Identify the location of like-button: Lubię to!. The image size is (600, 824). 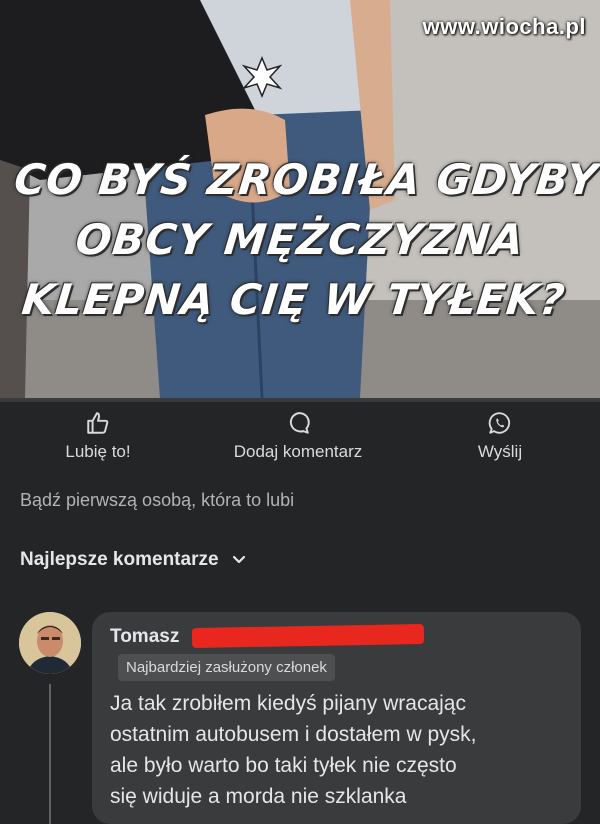
(98, 436).